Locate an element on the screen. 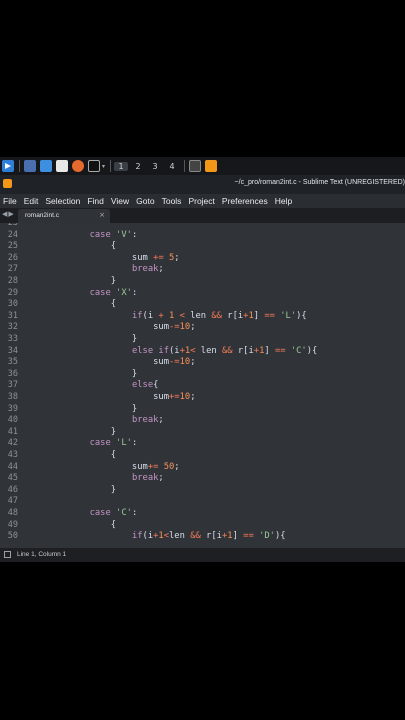 The width and height of the screenshot is (405, 720). chevron-down-icon: ▾ is located at coordinates (103, 166).